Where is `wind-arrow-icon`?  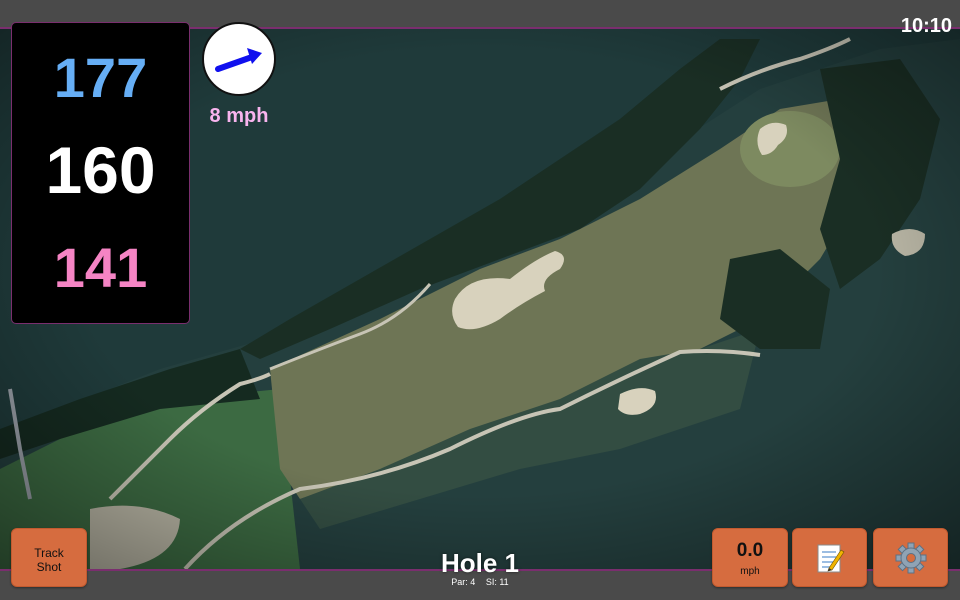 wind-arrow-icon is located at coordinates (238, 60).